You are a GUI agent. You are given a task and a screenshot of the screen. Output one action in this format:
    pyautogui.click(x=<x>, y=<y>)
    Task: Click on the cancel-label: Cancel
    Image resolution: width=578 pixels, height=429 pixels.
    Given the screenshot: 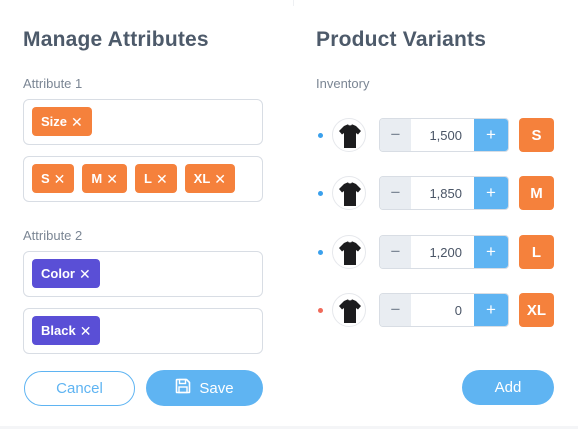 What is the action you would take?
    pyautogui.click(x=79, y=388)
    